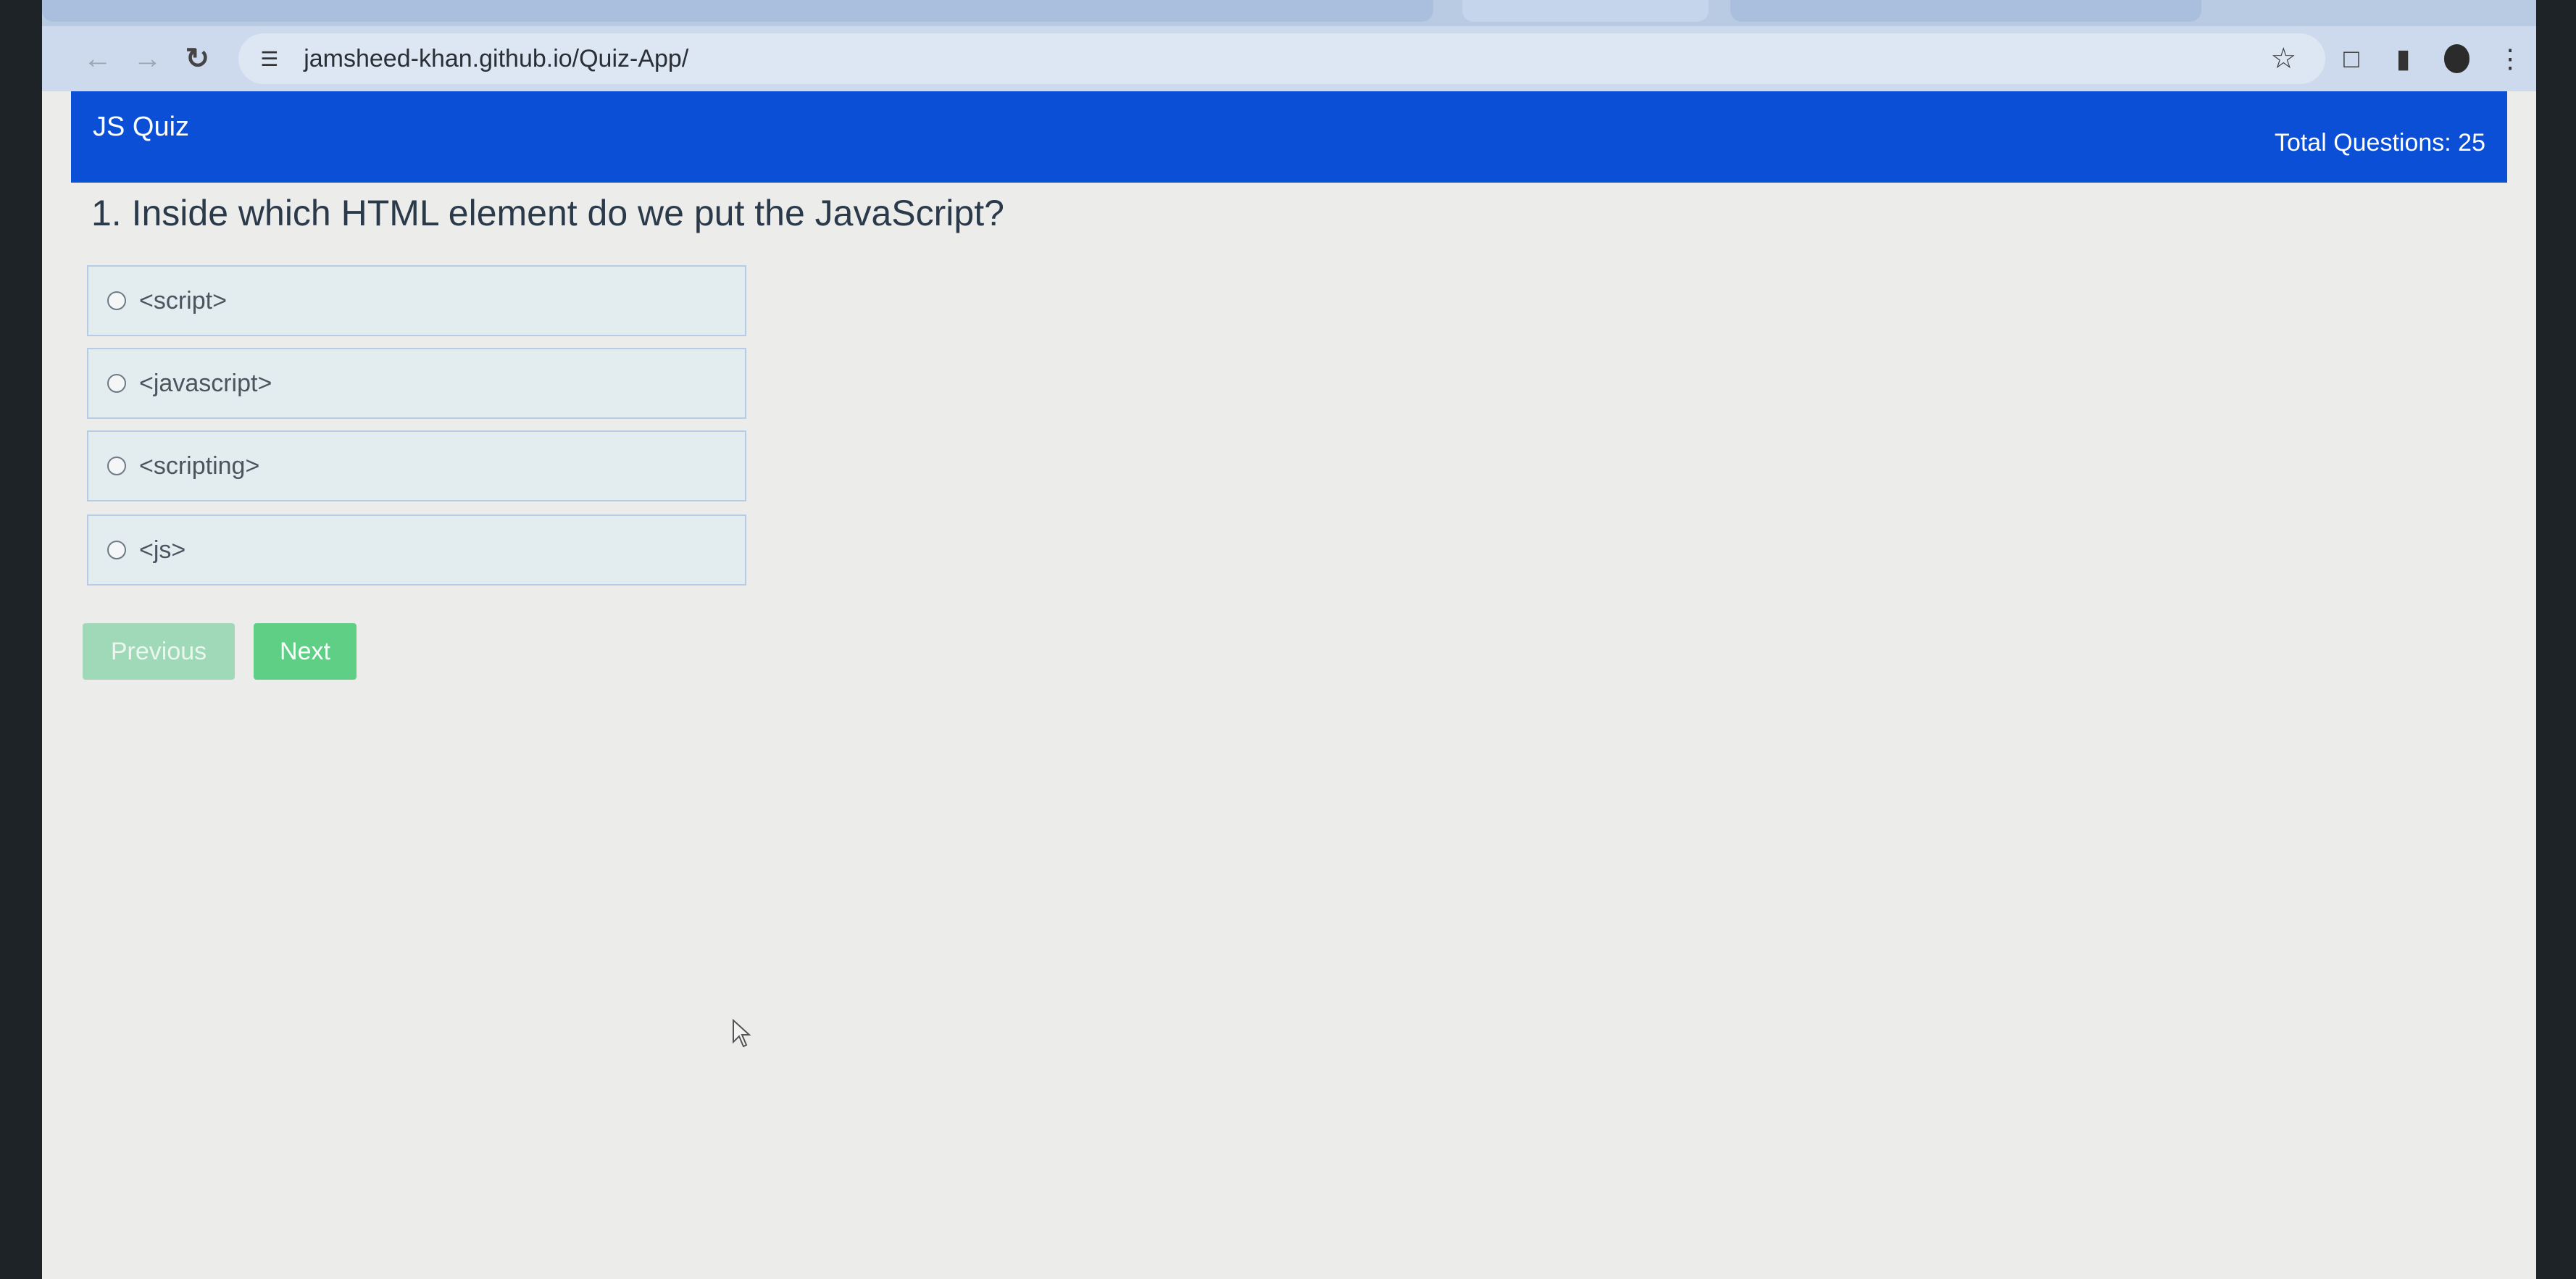  I want to click on brand-title: JS Quiz, so click(141, 127).